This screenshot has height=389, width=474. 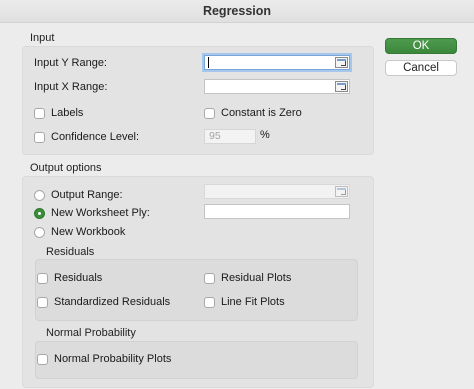 I want to click on new-worksheet-radio-row: New Worksheet Ply:, so click(x=92, y=213).